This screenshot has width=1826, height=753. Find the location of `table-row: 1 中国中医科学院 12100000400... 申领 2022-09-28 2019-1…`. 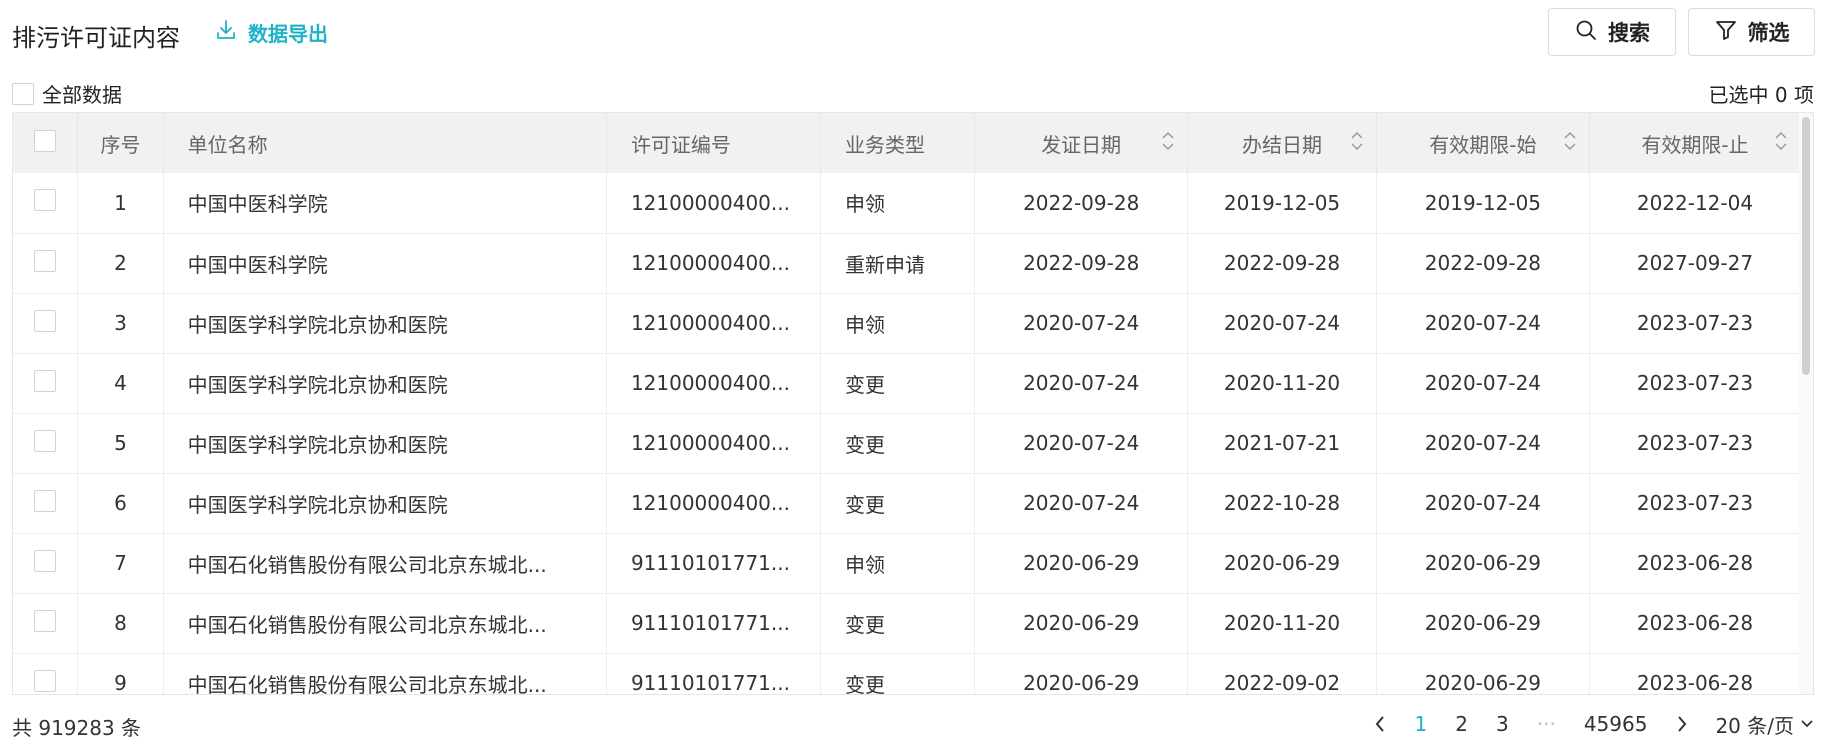

table-row: 1 中国中医科学院 12100000400... 申领 2022-09-28 2019-1… is located at coordinates (907, 203).